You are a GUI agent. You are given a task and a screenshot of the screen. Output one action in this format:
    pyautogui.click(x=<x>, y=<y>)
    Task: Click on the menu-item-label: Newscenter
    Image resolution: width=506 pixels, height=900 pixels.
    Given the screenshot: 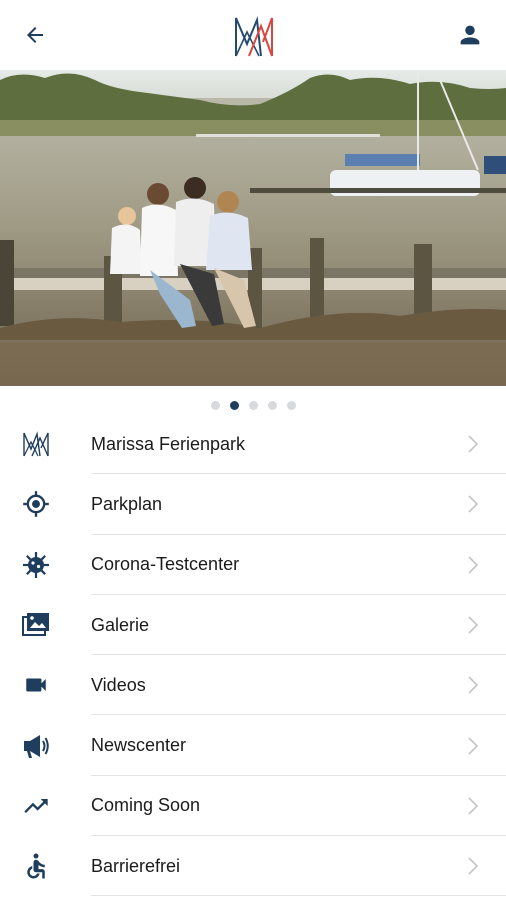 What is the action you would take?
    pyautogui.click(x=139, y=745)
    